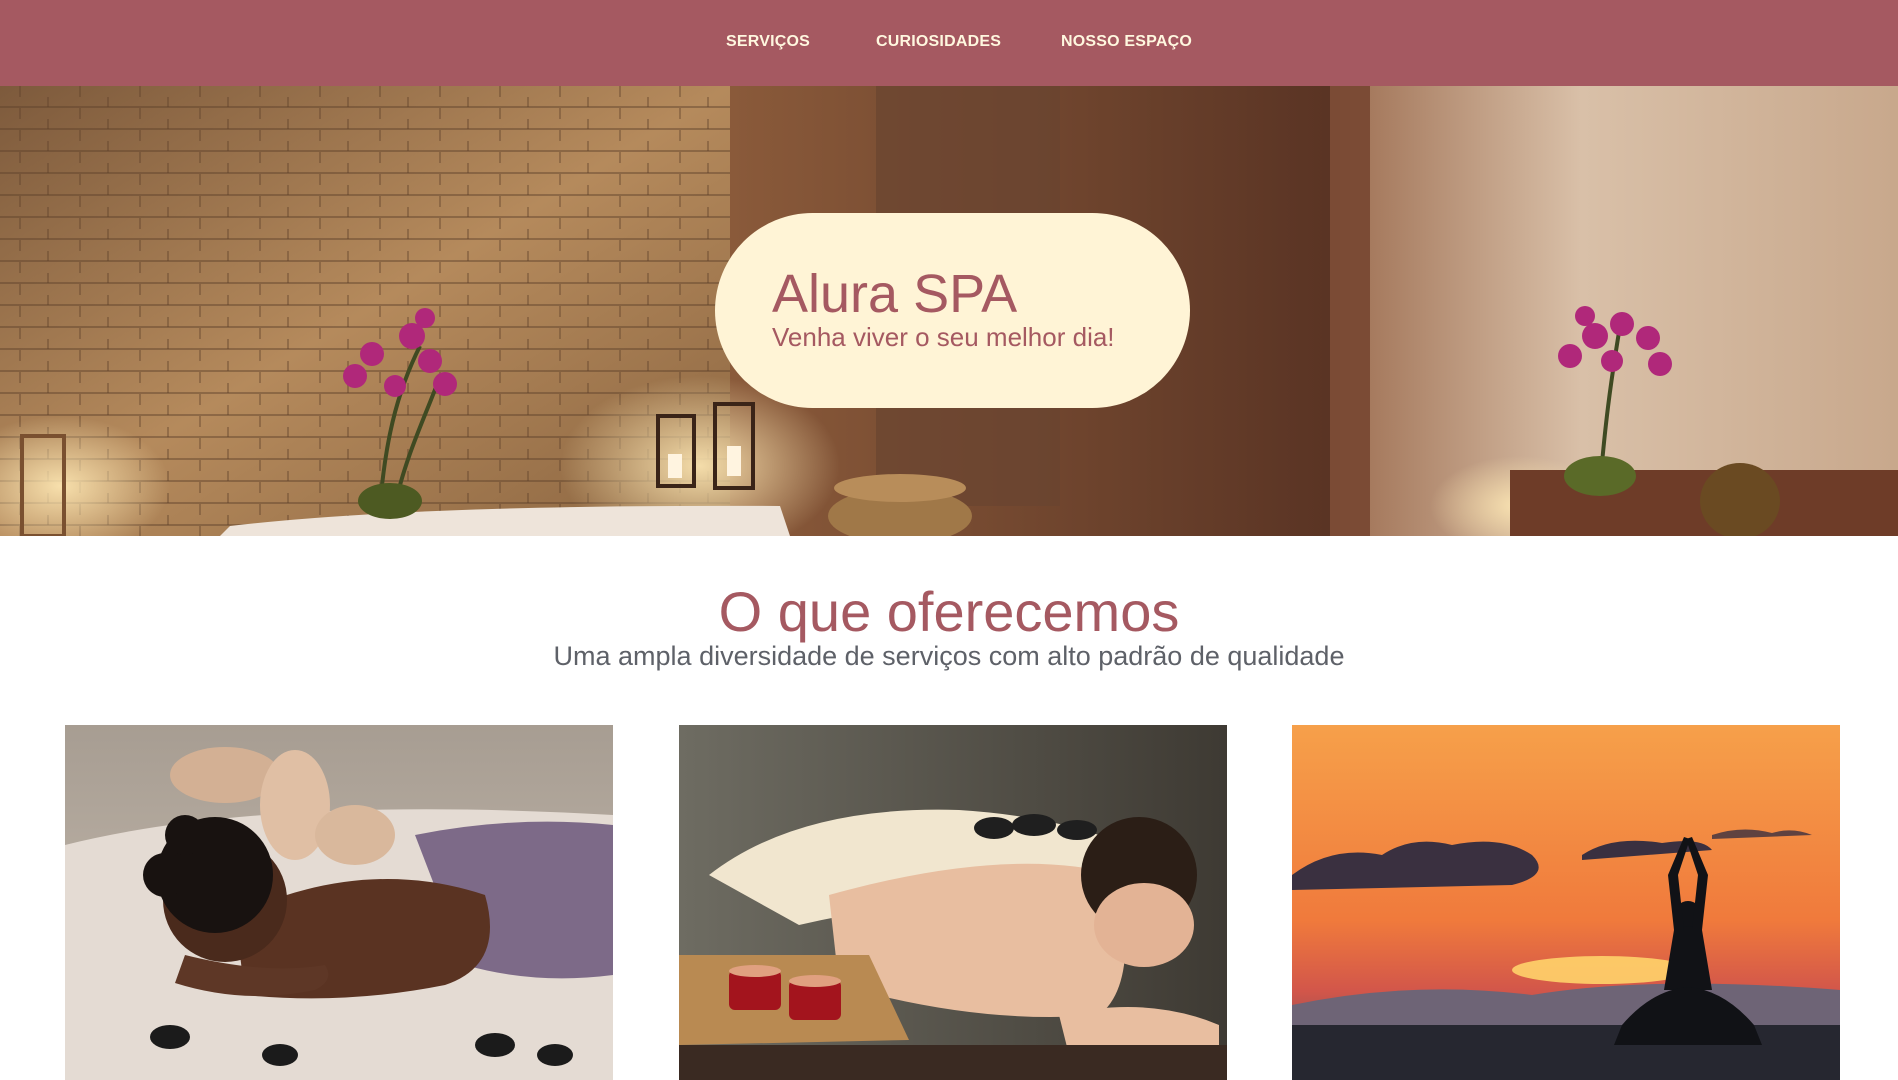  What do you see at coordinates (949, 611) in the screenshot?
I see `services-heading: O que oferecemos` at bounding box center [949, 611].